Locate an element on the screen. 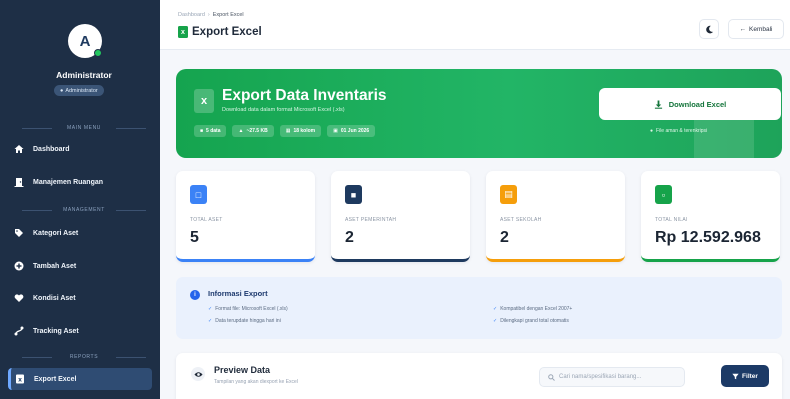 The width and height of the screenshot is (790, 399). avatar: A is located at coordinates (85, 41).